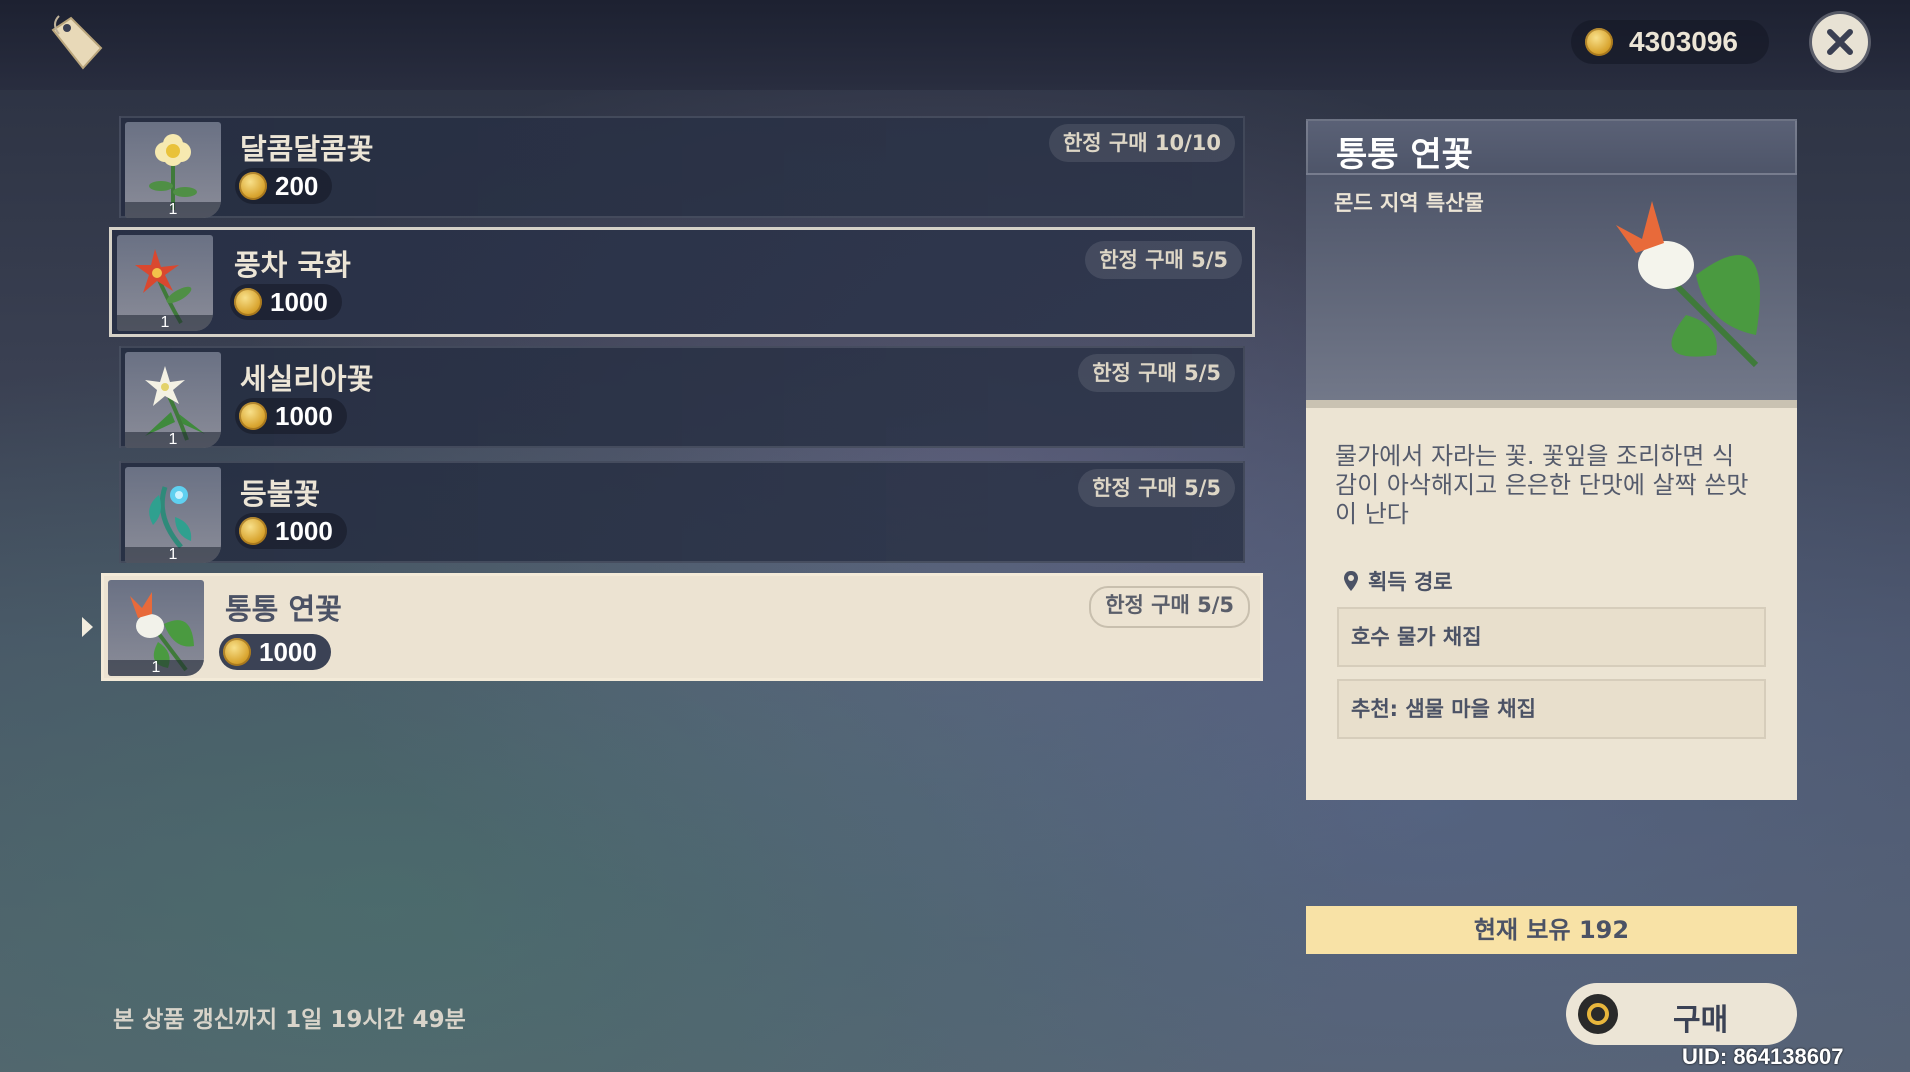  What do you see at coordinates (682, 627) in the screenshot?
I see `shop-item-calla-lily: 1 통통 연꽃 1000 한정 구매 5/5` at bounding box center [682, 627].